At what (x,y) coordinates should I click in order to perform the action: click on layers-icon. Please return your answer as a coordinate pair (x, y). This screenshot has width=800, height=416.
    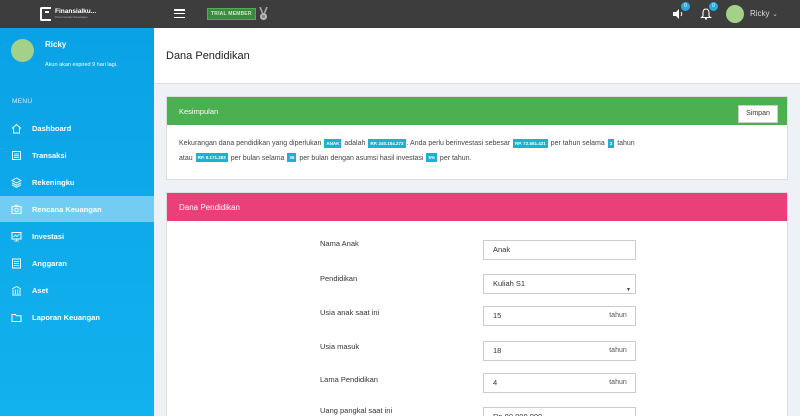
    Looking at the image, I should click on (16, 182).